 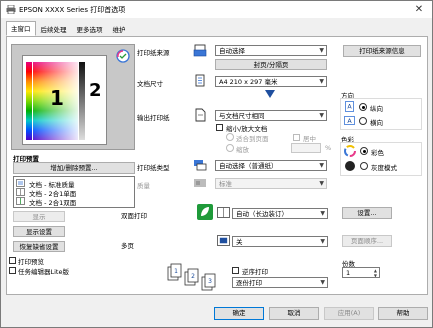 What do you see at coordinates (57, 98) in the screenshot?
I see `preview-page-number-1: 1` at bounding box center [57, 98].